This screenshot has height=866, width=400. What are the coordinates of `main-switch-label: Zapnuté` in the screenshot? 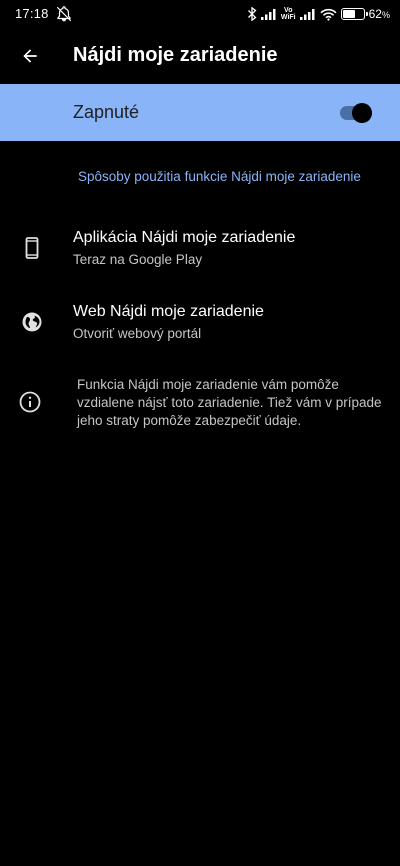 It's located at (106, 112).